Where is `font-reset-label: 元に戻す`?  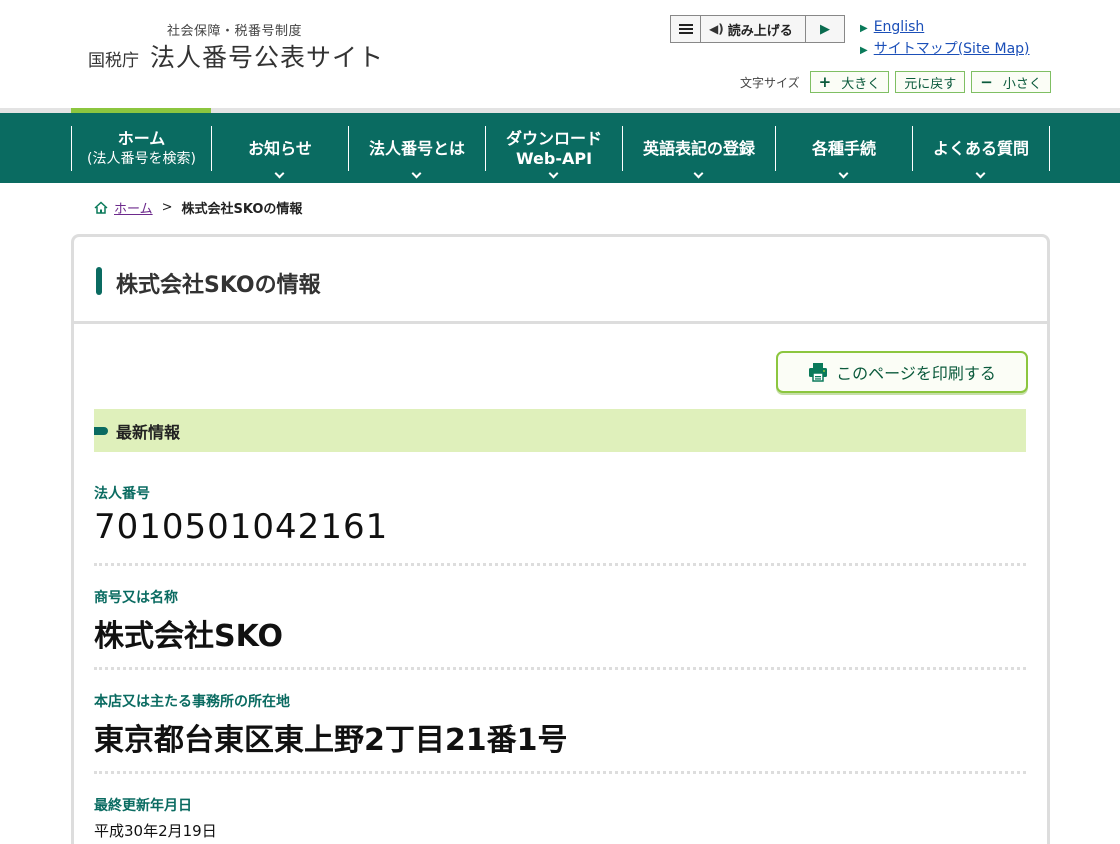 font-reset-label: 元に戻す is located at coordinates (930, 84).